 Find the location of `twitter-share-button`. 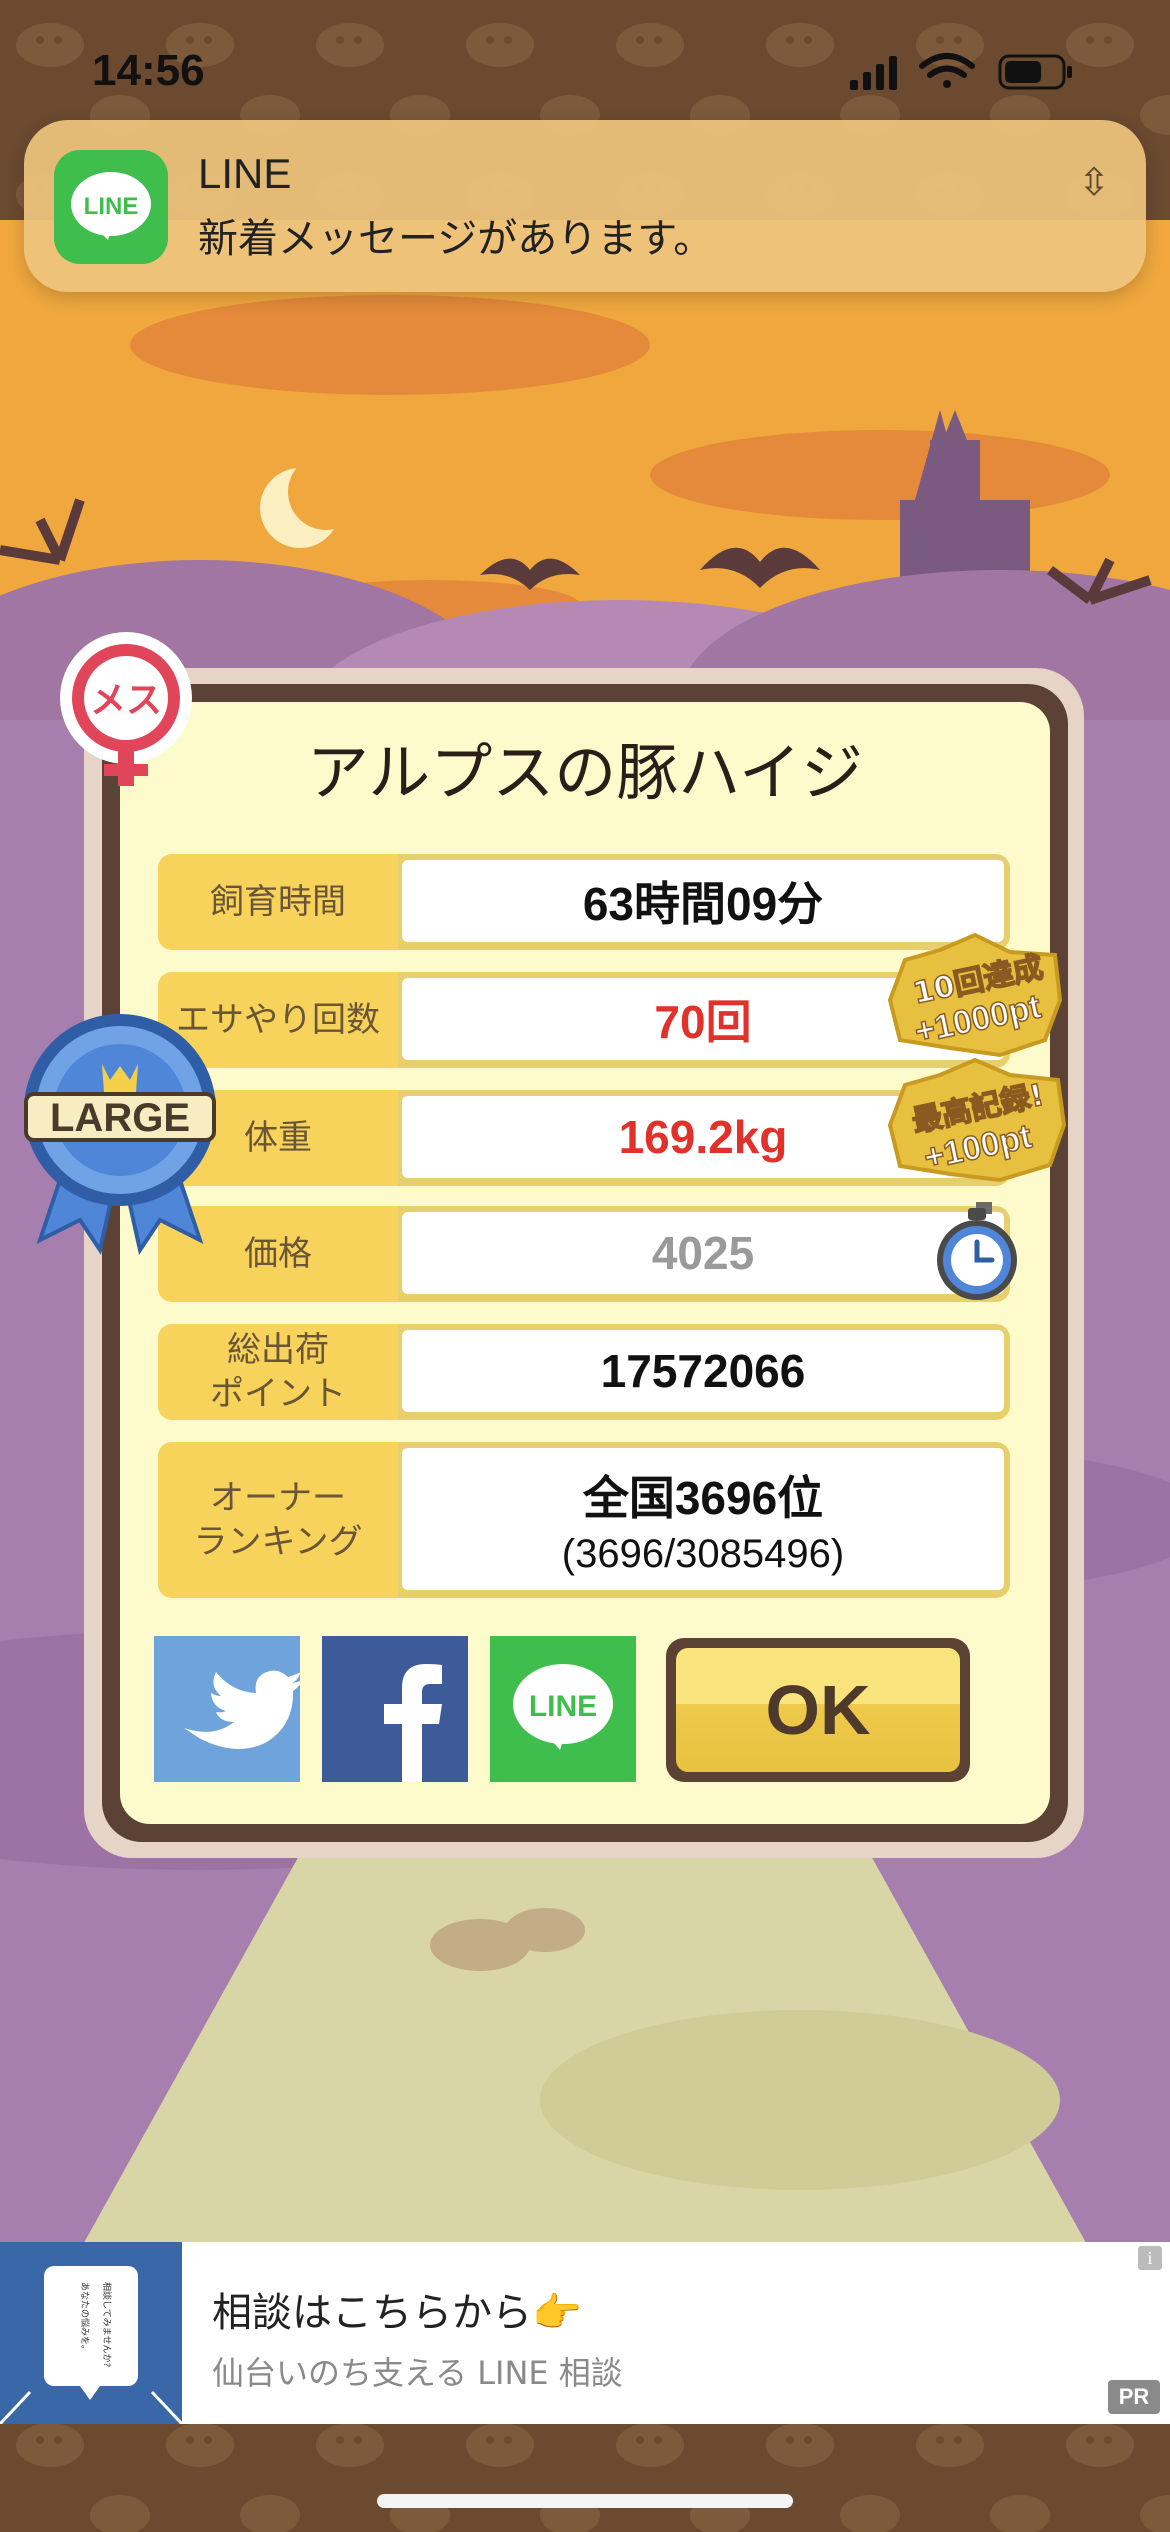

twitter-share-button is located at coordinates (228, 1709).